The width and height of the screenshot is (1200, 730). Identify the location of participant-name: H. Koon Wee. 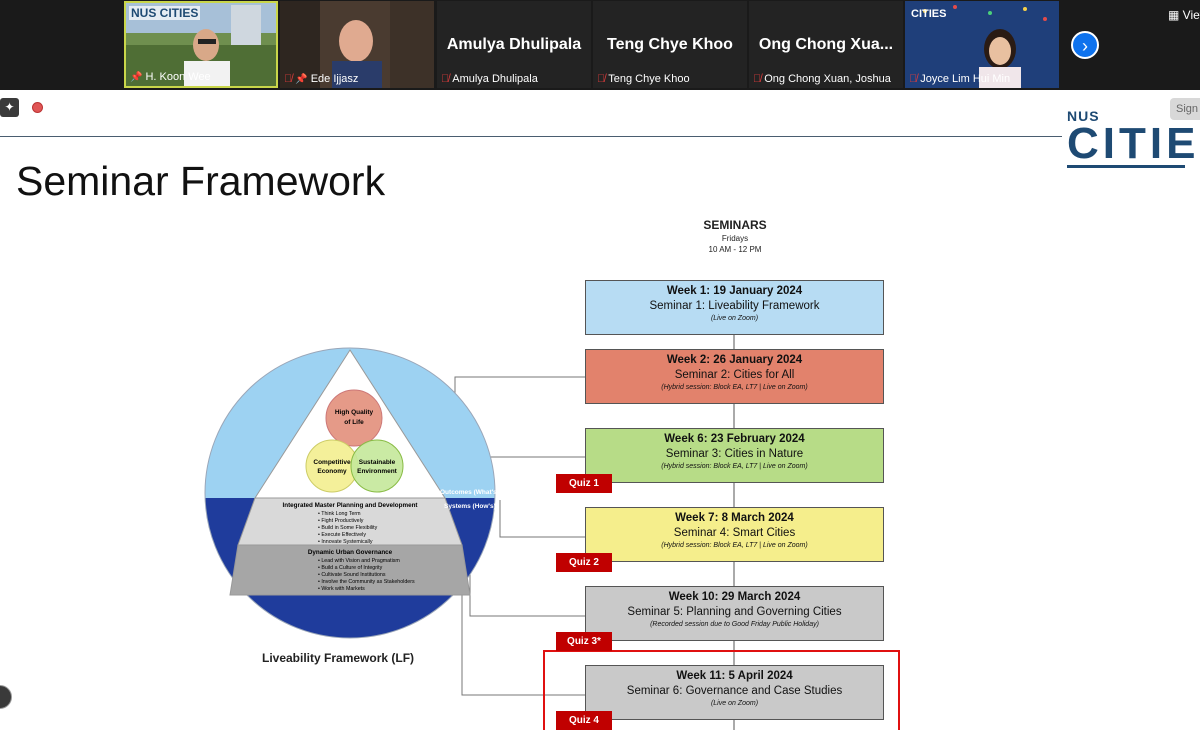
(178, 77).